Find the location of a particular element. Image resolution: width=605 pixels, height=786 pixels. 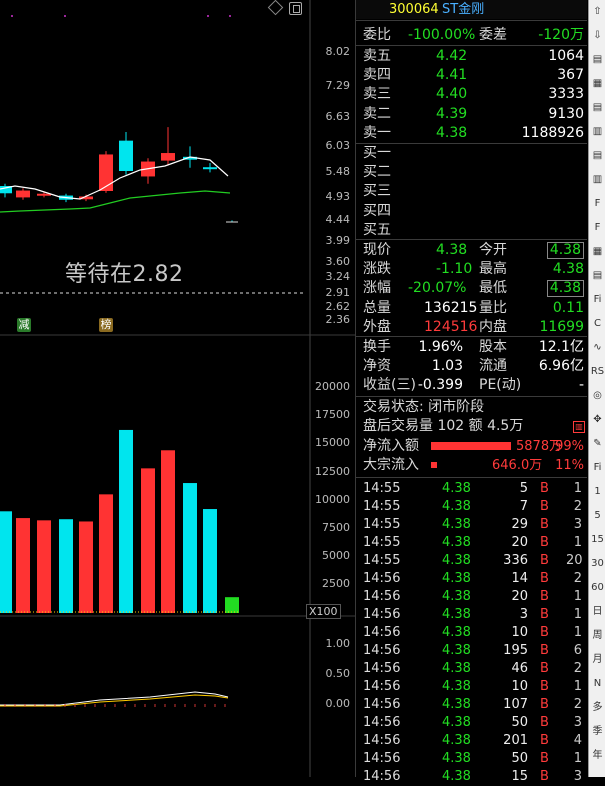

tick-count: 3 is located at coordinates (577, 722).